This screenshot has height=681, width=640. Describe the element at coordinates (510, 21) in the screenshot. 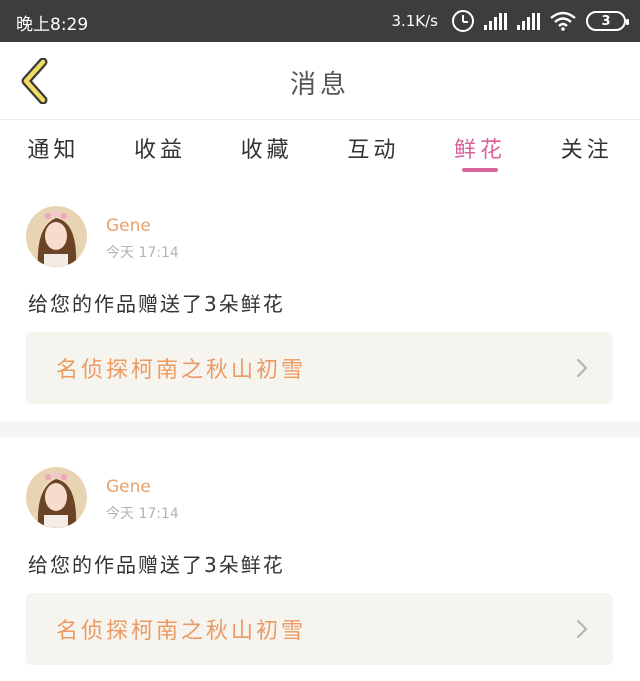

I see `status-indicators: 3.1K/s 3` at that location.